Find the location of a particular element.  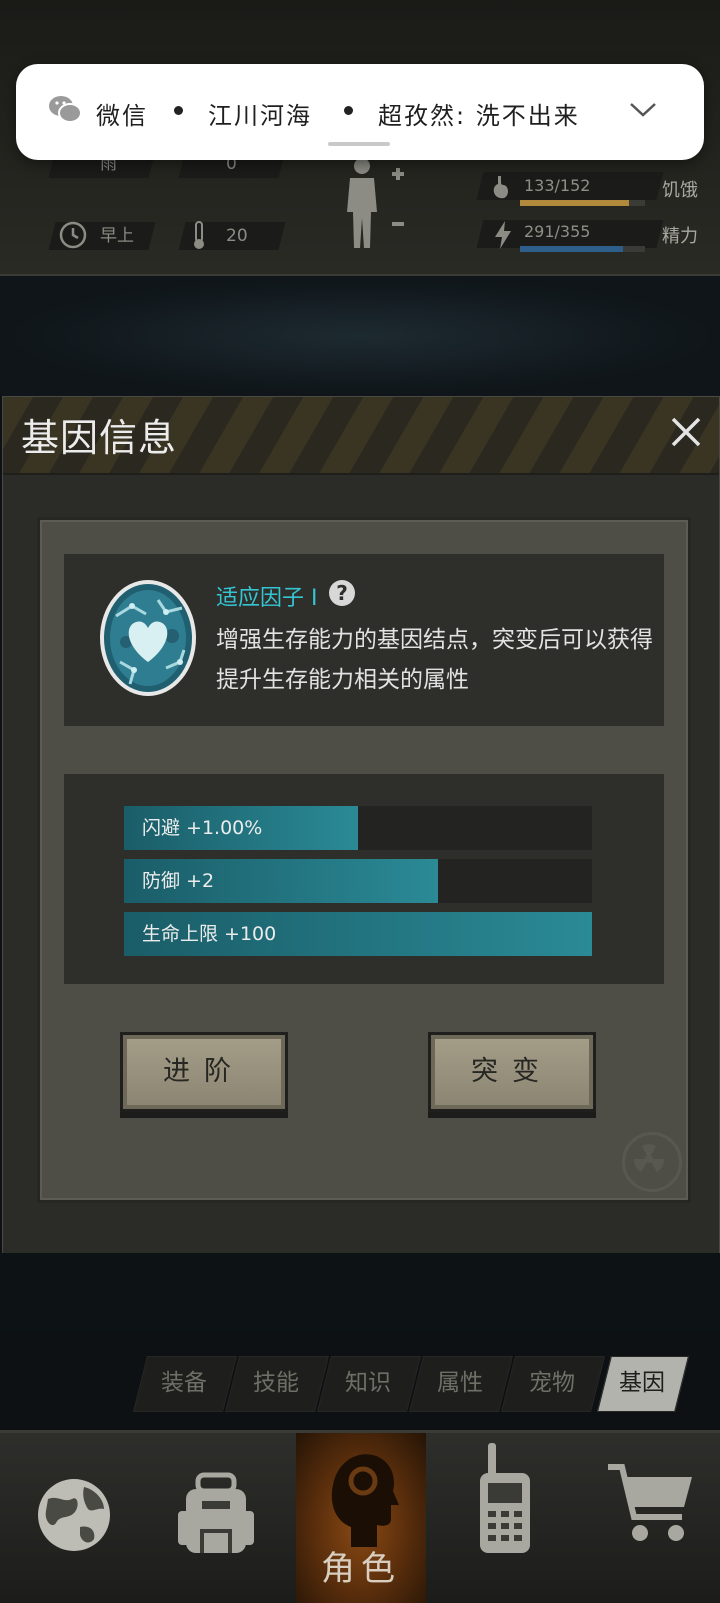

close-button is located at coordinates (686, 432).